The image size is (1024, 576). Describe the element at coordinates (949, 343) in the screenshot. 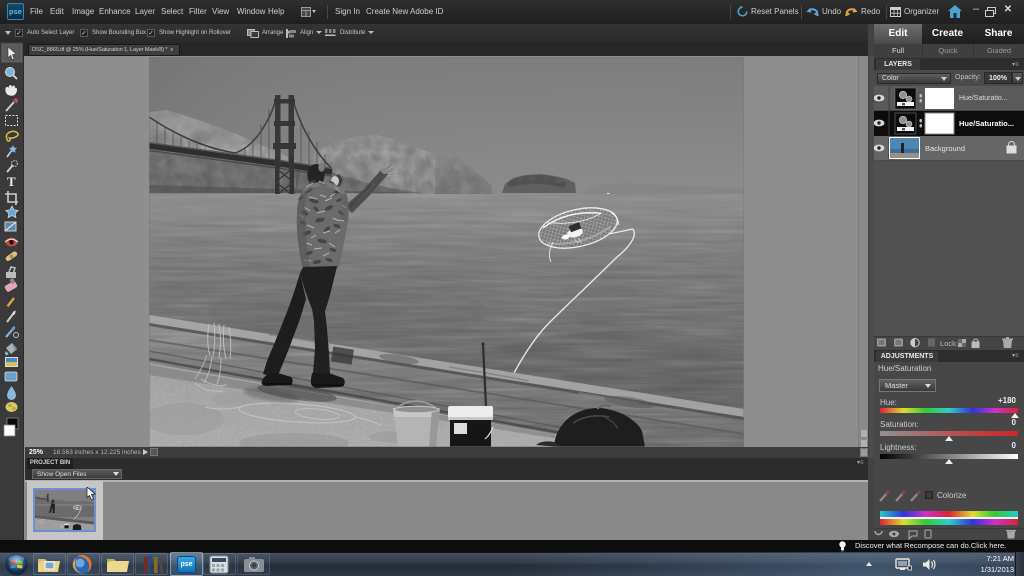

I see `svg-text: Lock:` at that location.